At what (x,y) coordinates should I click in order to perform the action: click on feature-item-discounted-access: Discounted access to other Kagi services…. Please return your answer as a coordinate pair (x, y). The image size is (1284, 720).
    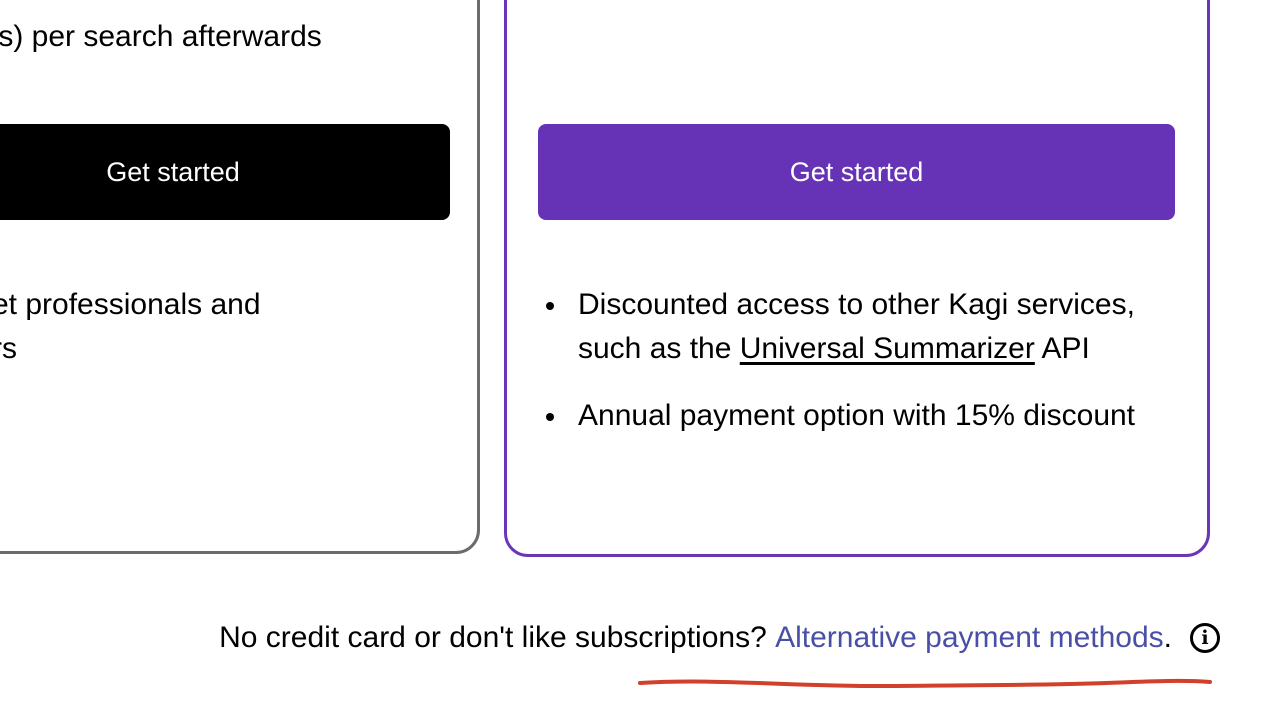
    Looking at the image, I should click on (868, 327).